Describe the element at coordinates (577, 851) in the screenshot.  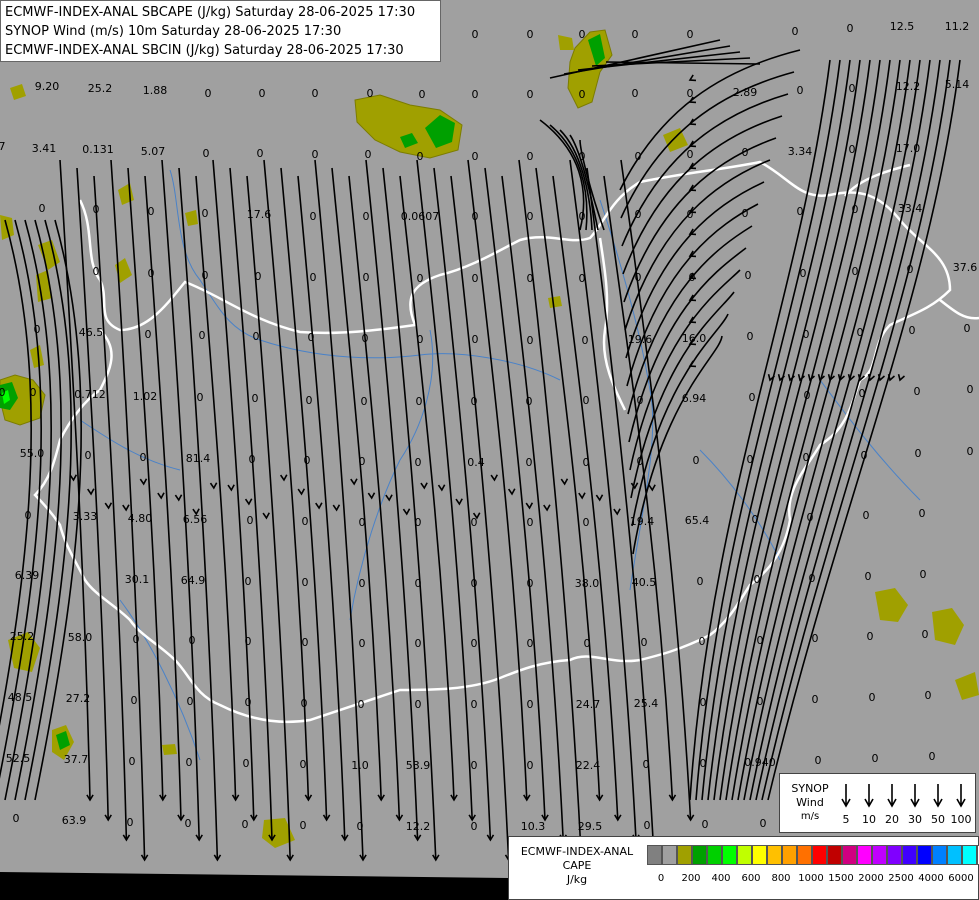
I see `cape-legend-source: ECMWF-INDEX-ANAL` at that location.